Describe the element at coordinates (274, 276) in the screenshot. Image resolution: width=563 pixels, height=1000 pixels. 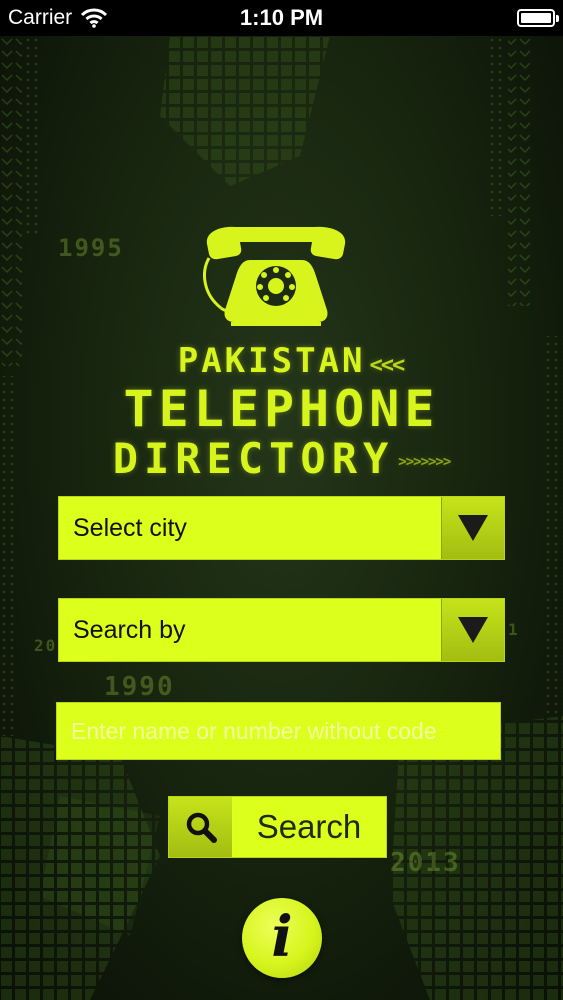
I see `rotary-telephone-icon` at that location.